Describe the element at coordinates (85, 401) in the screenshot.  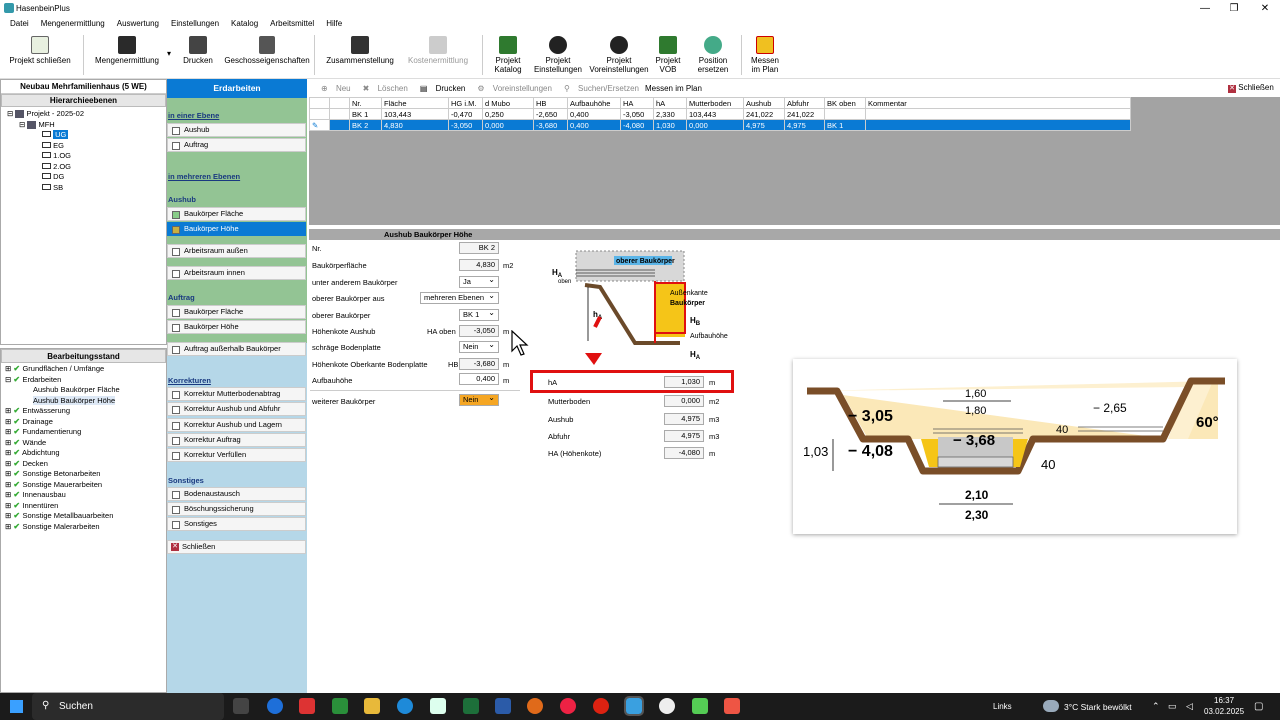
I see `status-item: Aushub Baukörper Höhe` at that location.